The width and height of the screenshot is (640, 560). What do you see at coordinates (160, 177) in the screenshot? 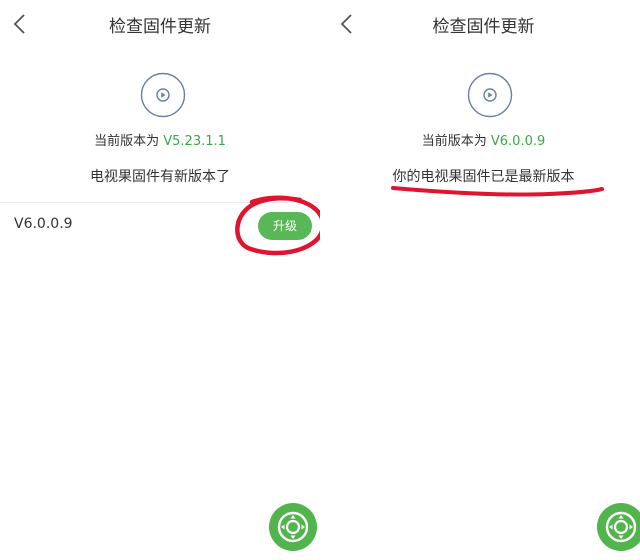
I see `update-message: 电视果固件有新版本了` at bounding box center [160, 177].